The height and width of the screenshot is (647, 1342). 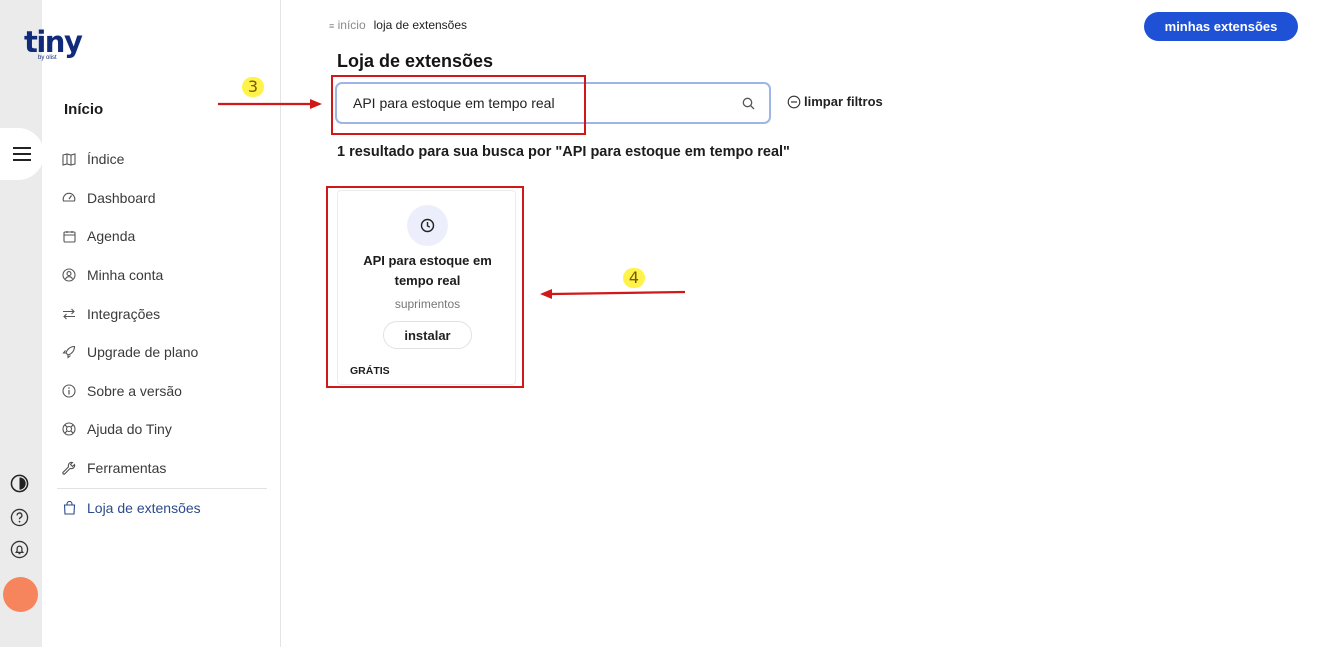 I want to click on user-avatar, so click(x=20, y=594).